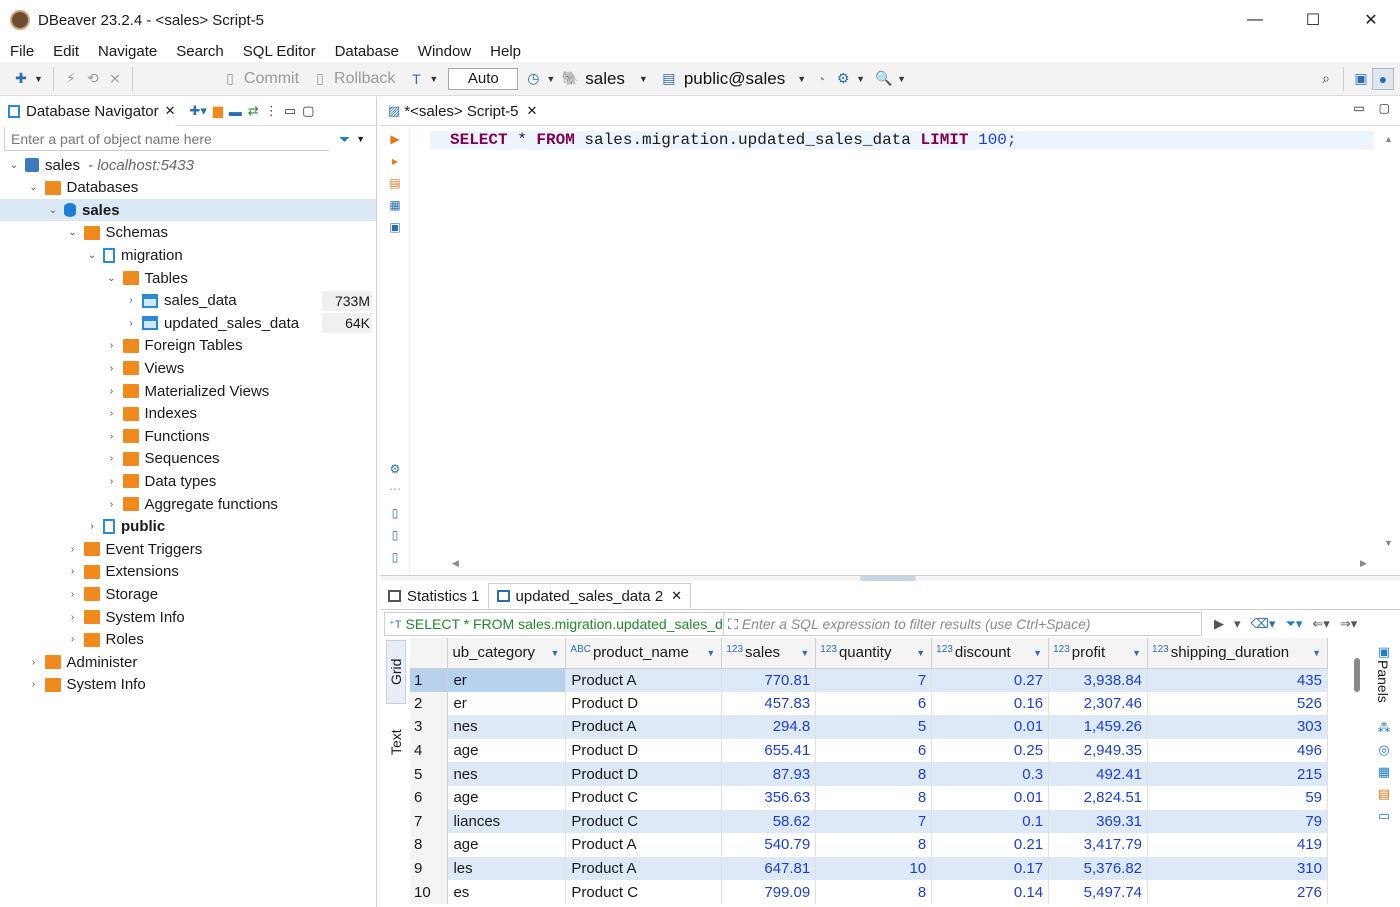 The width and height of the screenshot is (1400, 907). Describe the element at coordinates (1384, 793) in the screenshot. I see `grouping-panel-icon: ▤` at that location.